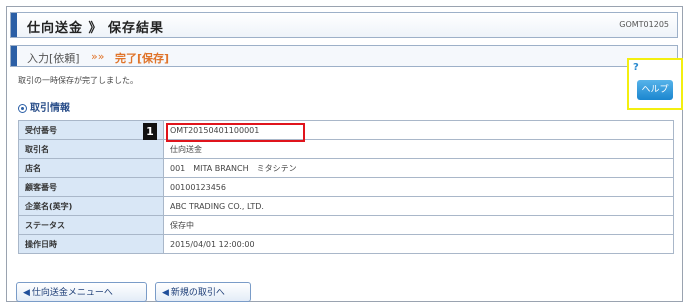 Image resolution: width=688 pixels, height=306 pixels. Describe the element at coordinates (78, 80) in the screenshot. I see `completion-message: 取引の一時保存が完了しました。` at that location.